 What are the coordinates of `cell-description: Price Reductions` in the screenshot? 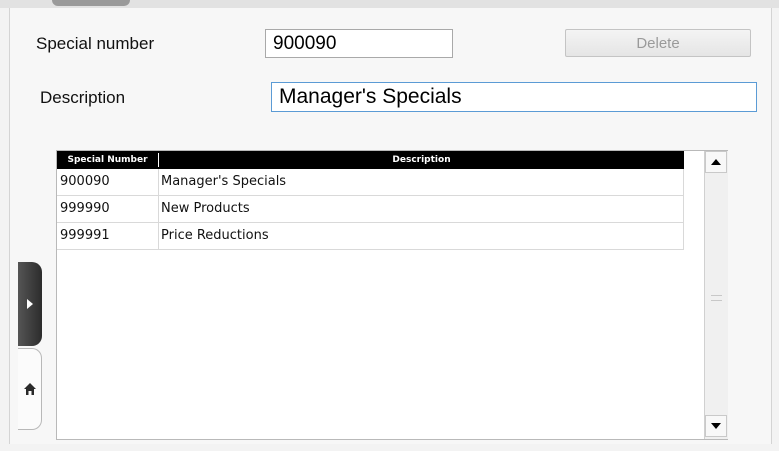 It's located at (215, 235).